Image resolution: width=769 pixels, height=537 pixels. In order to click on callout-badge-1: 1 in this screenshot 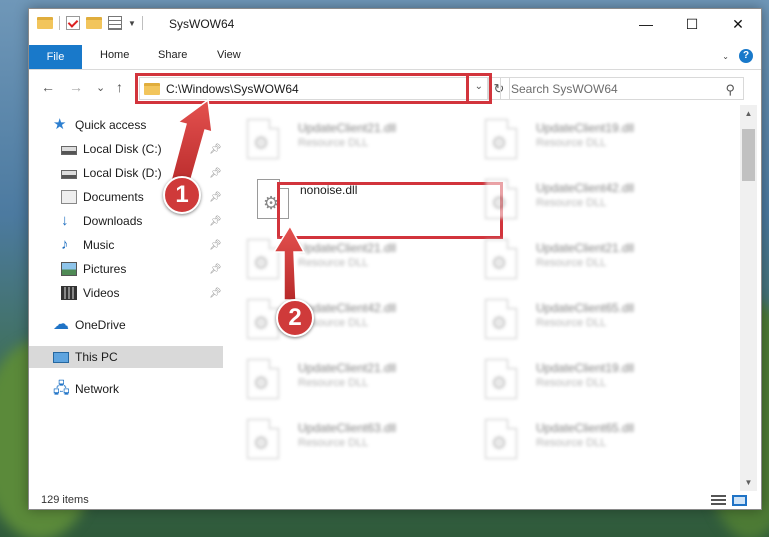, I will do `click(182, 195)`.